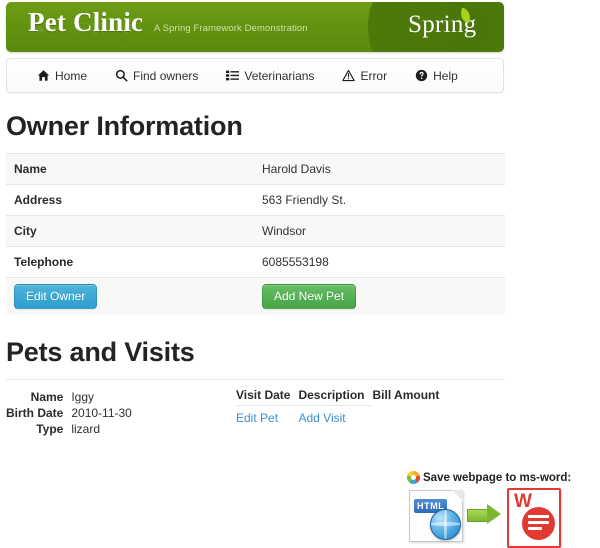 The image size is (600, 548). Describe the element at coordinates (130, 231) in the screenshot. I see `row-label: City` at that location.